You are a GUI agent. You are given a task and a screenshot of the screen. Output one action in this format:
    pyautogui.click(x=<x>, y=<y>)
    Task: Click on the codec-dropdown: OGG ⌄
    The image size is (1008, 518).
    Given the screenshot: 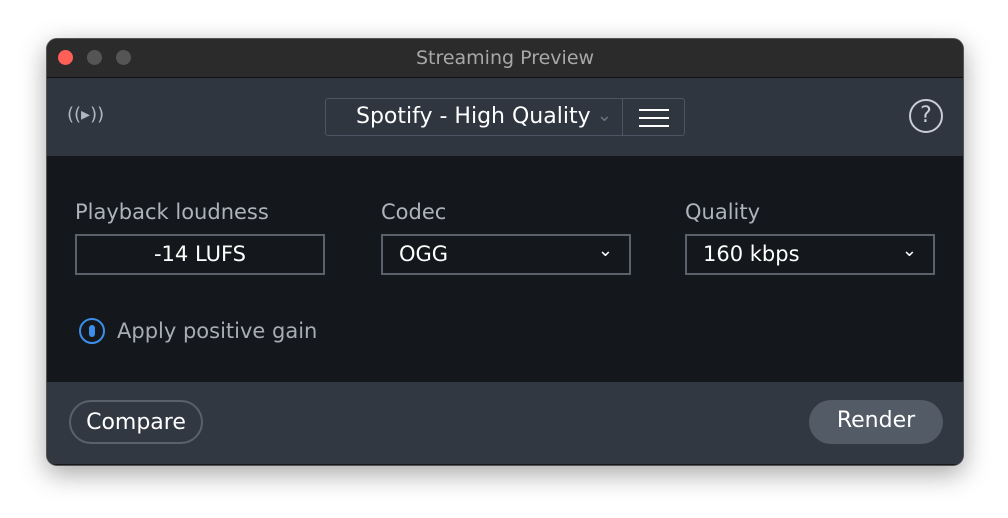 What is the action you would take?
    pyautogui.click(x=506, y=254)
    